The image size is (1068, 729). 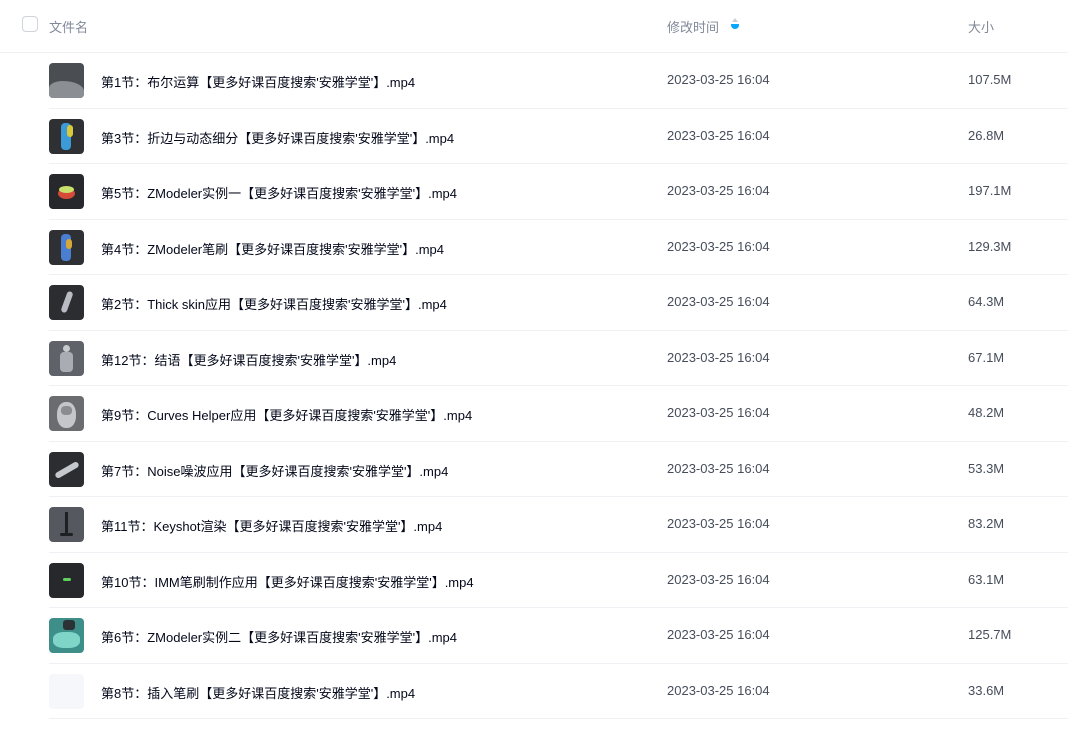 I want to click on file-name: 第4节：ZModeler笔刷【更多好课百度搜索'安雅学堂'】.mp4, so click(x=272, y=248).